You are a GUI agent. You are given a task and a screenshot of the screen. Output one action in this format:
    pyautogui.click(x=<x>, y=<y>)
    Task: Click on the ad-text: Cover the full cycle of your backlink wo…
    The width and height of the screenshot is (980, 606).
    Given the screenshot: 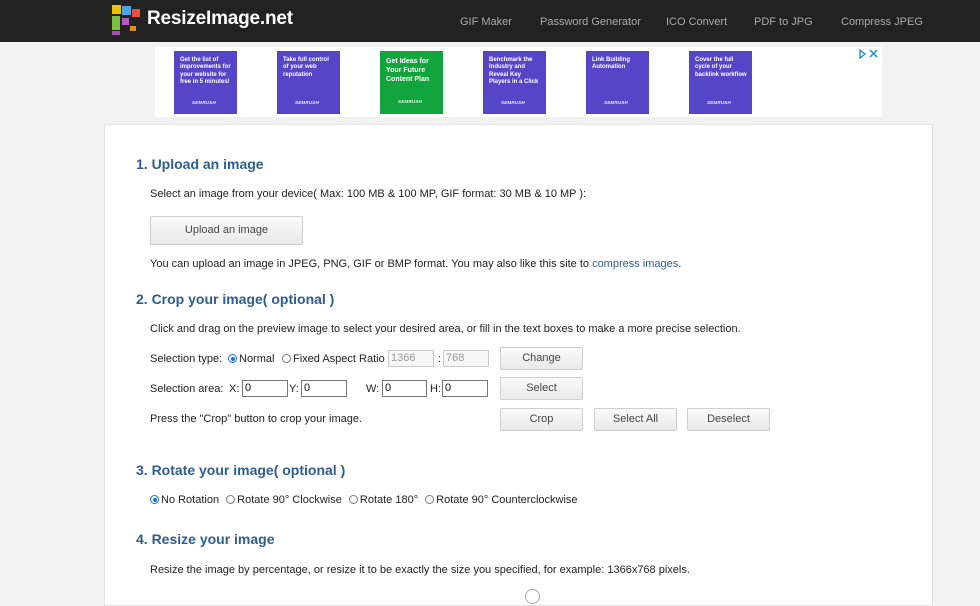 What is the action you would take?
    pyautogui.click(x=721, y=67)
    